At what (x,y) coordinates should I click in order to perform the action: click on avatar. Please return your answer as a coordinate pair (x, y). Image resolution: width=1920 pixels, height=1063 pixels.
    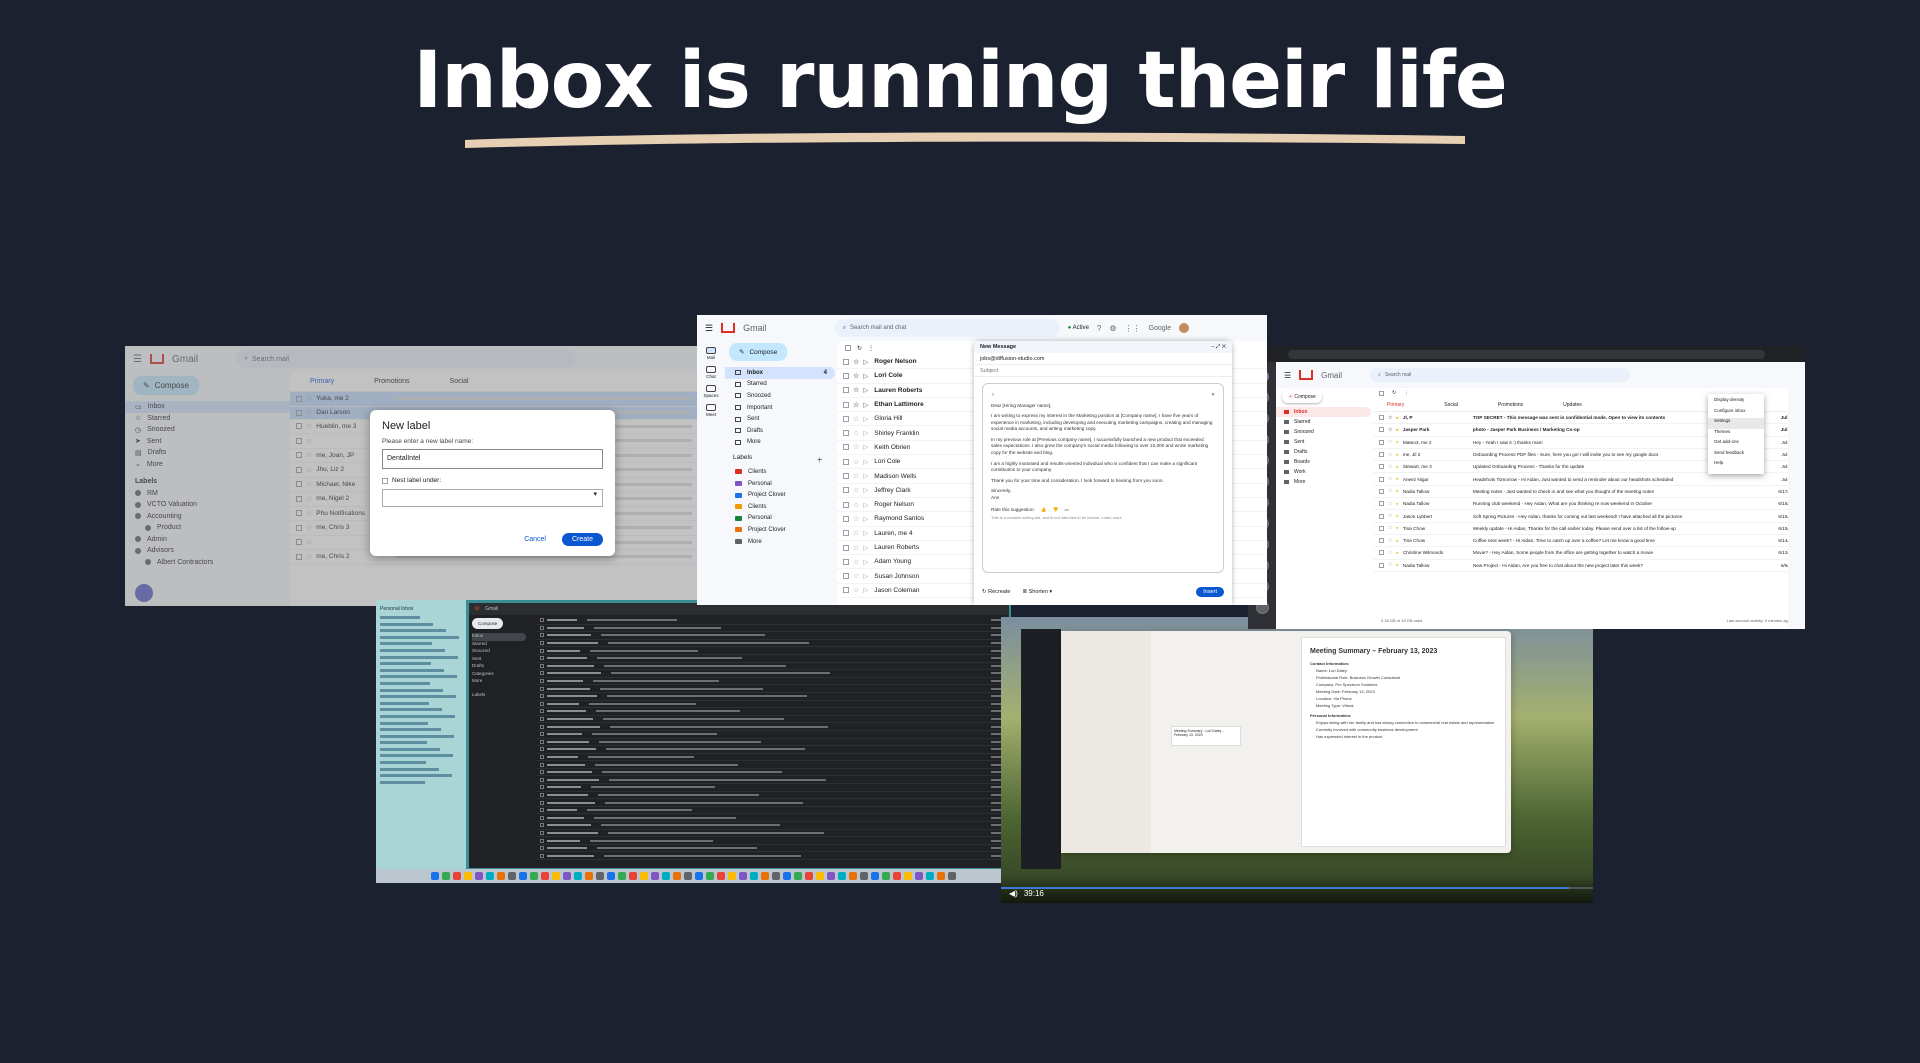
    Looking at the image, I should click on (1184, 328).